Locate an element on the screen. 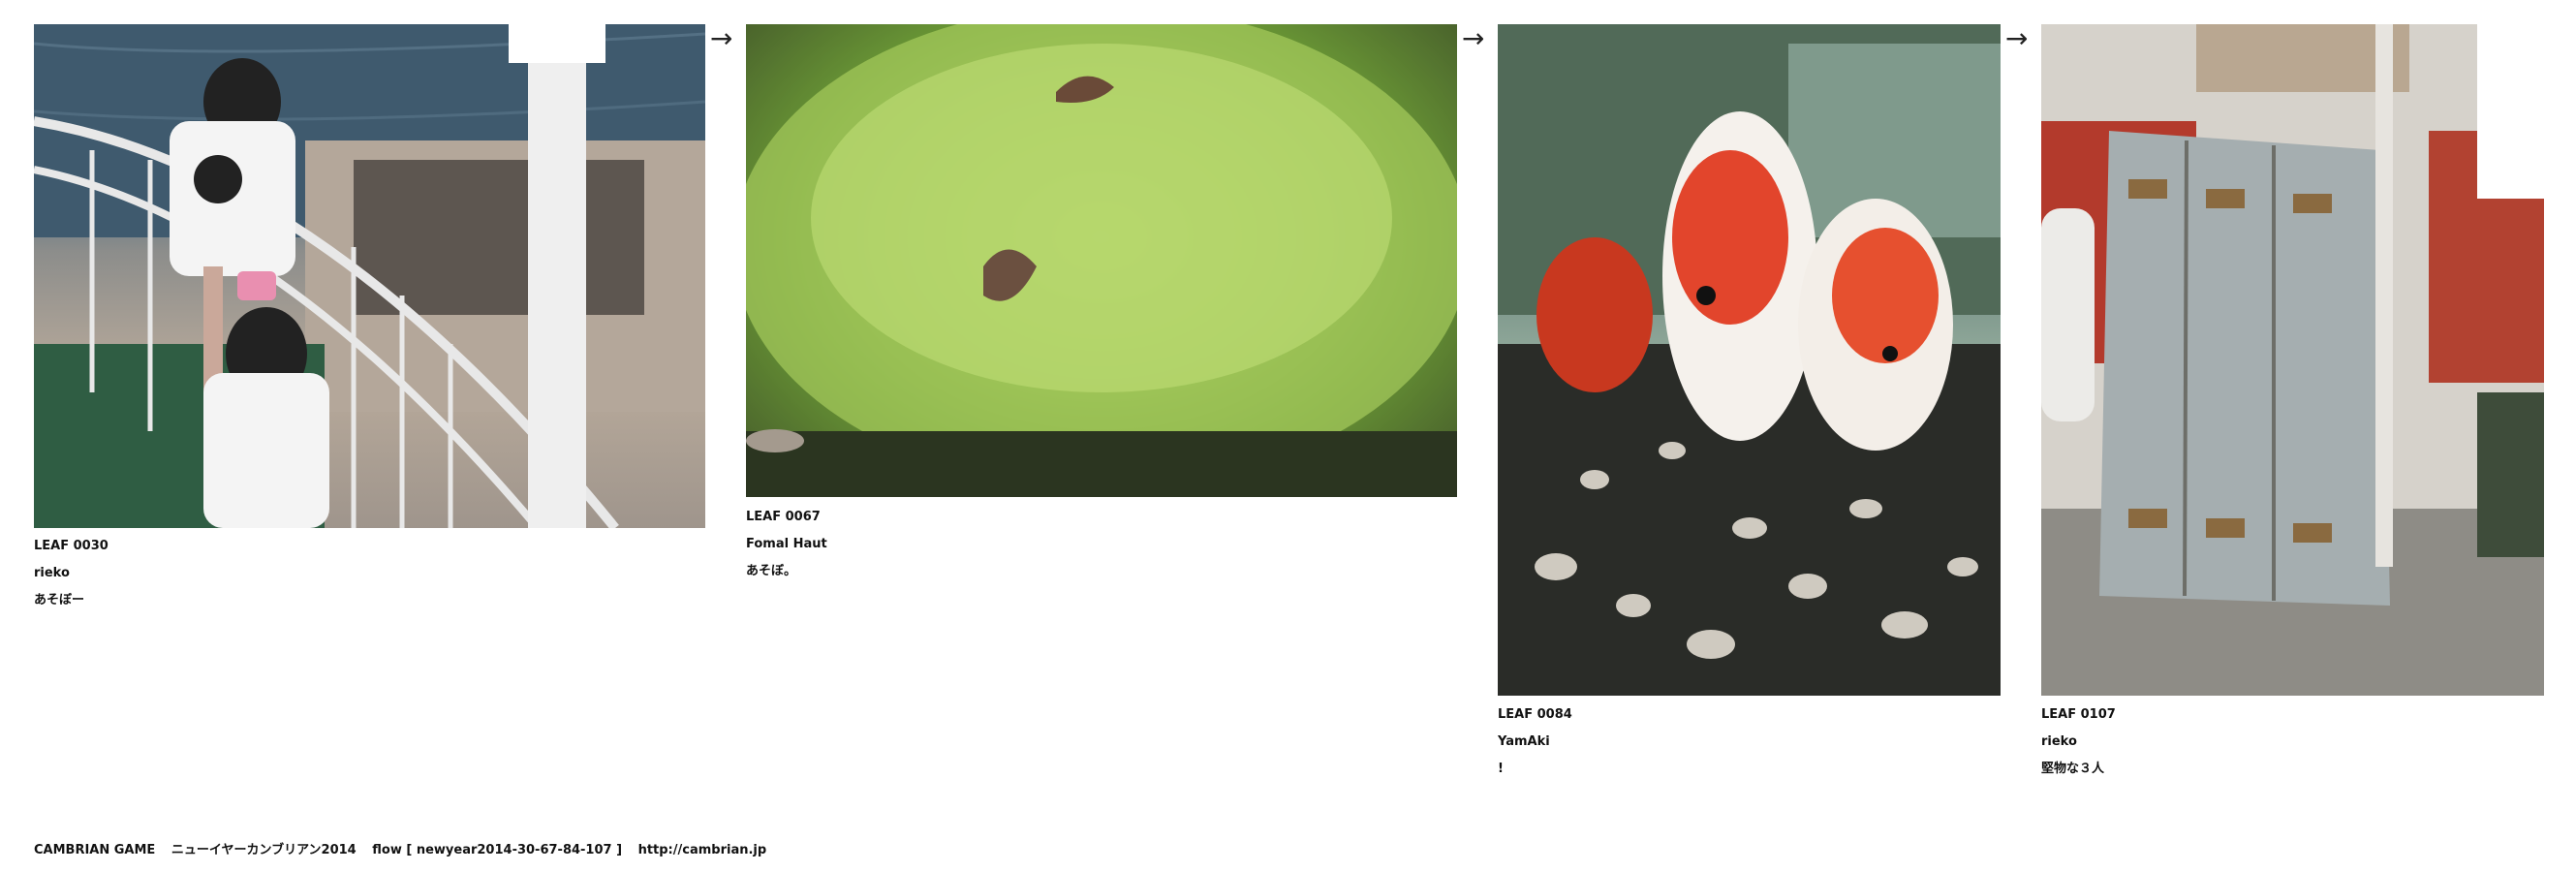  leaf-id: LEAF 0107 is located at coordinates (2078, 714).